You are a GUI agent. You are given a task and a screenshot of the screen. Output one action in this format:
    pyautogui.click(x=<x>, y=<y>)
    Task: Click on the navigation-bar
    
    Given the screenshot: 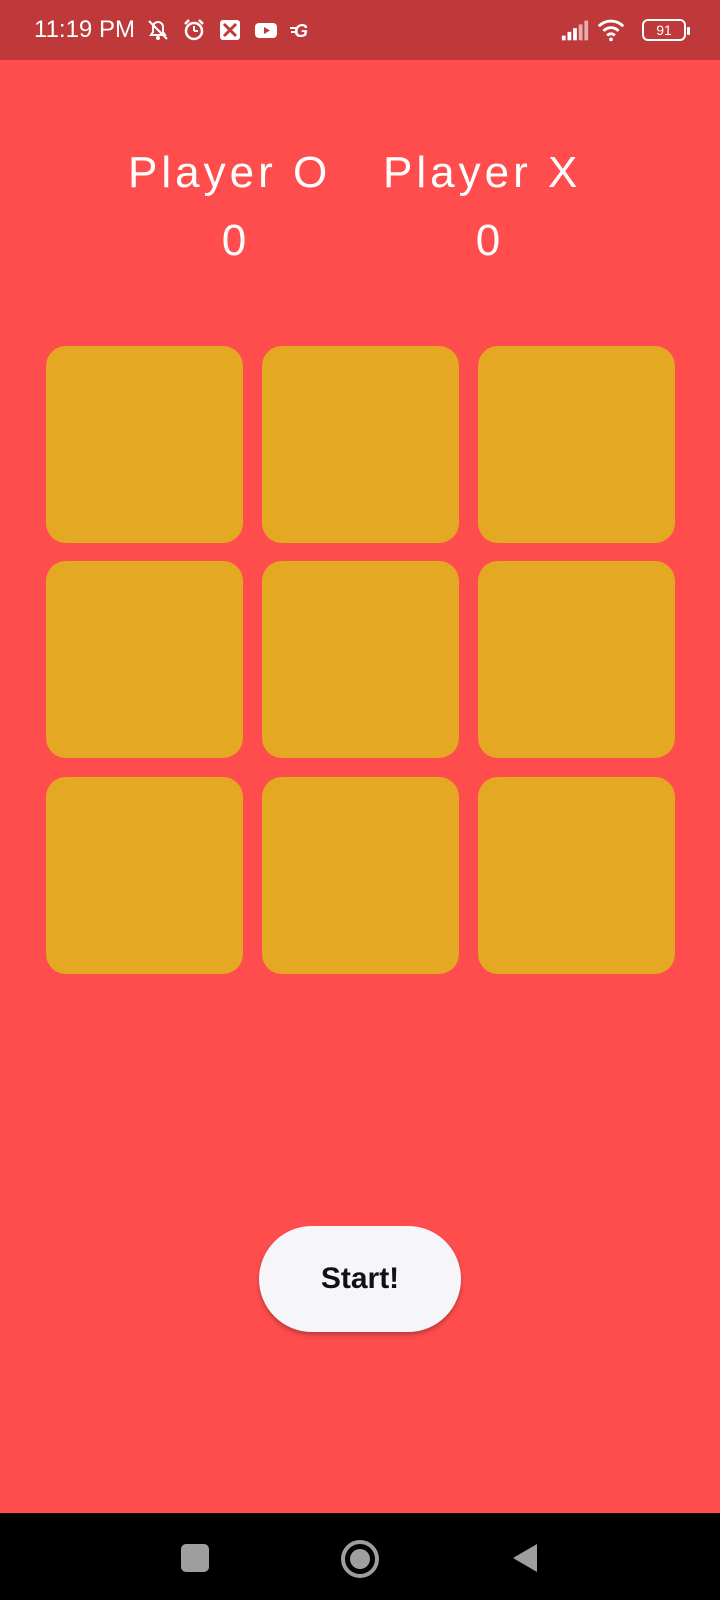 What is the action you would take?
    pyautogui.click(x=360, y=1556)
    